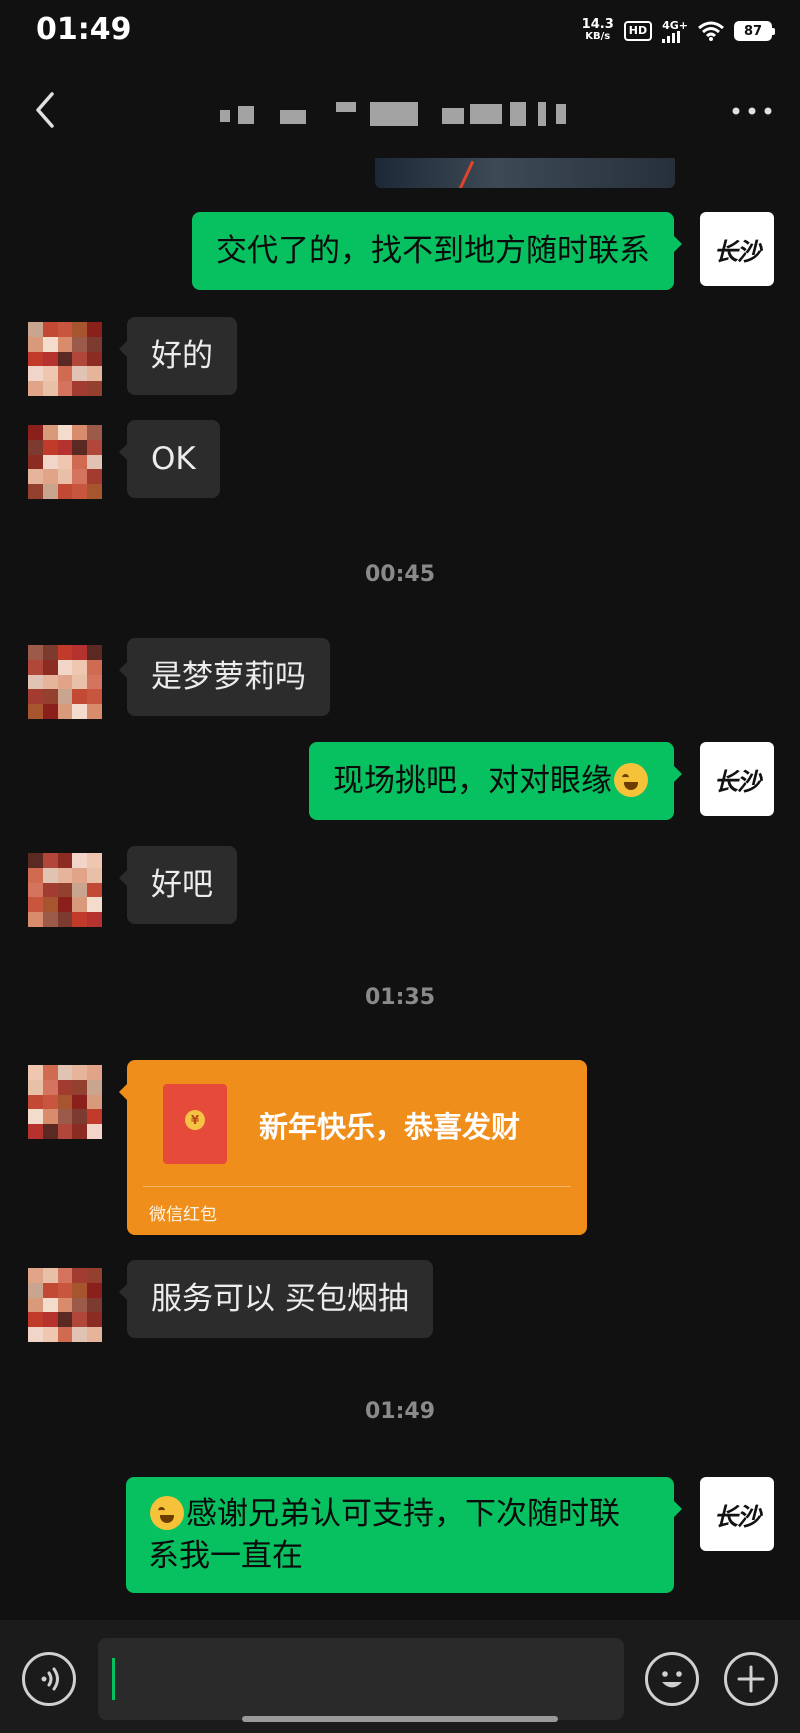  I want to click on message-timestamp: 00:45, so click(400, 574).